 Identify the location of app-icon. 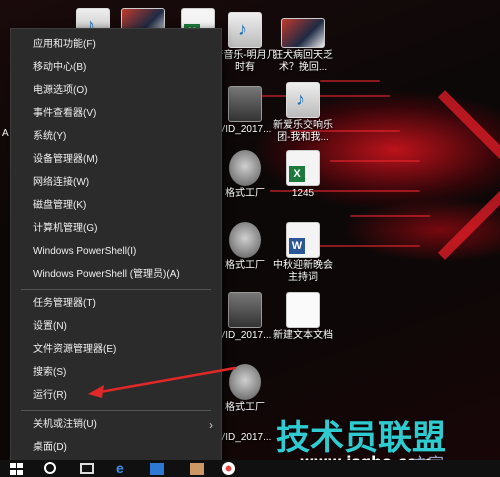
(228, 468).